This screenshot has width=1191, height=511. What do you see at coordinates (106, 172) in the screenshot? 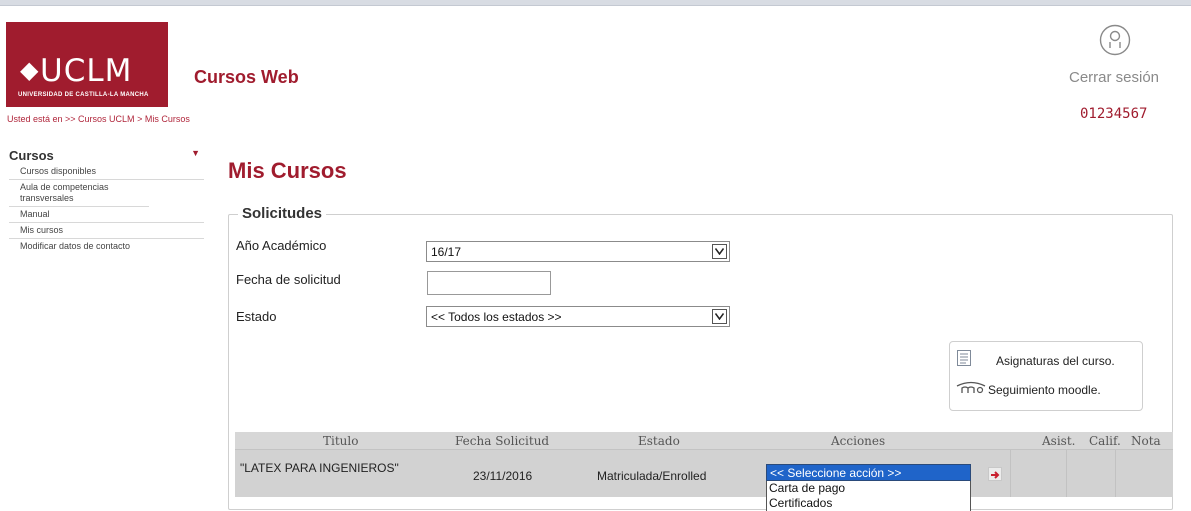
I see `sidebar-item-cursos-disponibles: Cursos disponibles` at bounding box center [106, 172].